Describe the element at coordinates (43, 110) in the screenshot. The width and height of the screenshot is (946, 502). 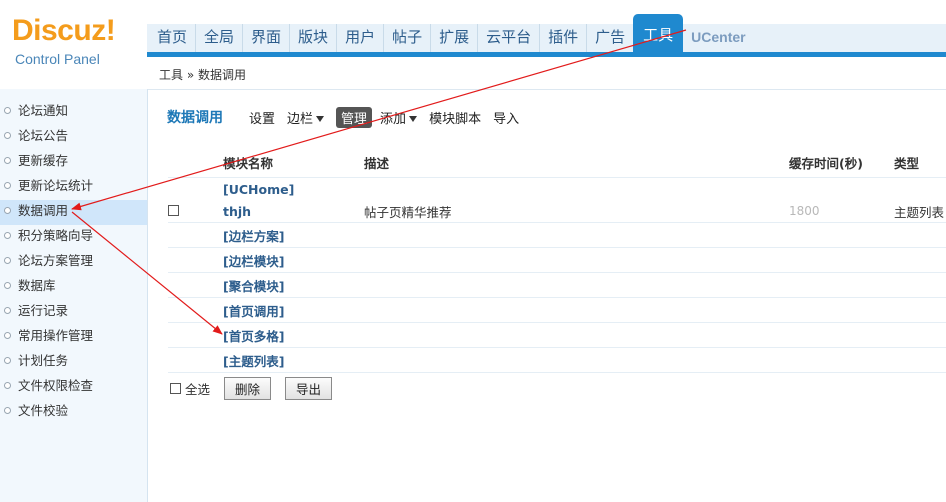
I see `sidebar-item-label: 论坛通知` at that location.